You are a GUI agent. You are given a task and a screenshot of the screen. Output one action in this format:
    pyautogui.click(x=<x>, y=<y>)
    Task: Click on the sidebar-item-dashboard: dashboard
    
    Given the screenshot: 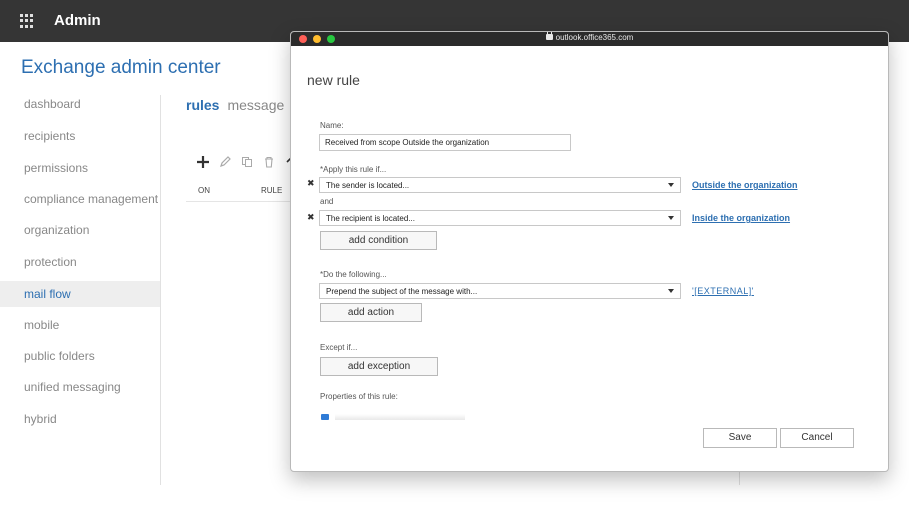 What is the action you would take?
    pyautogui.click(x=80, y=104)
    